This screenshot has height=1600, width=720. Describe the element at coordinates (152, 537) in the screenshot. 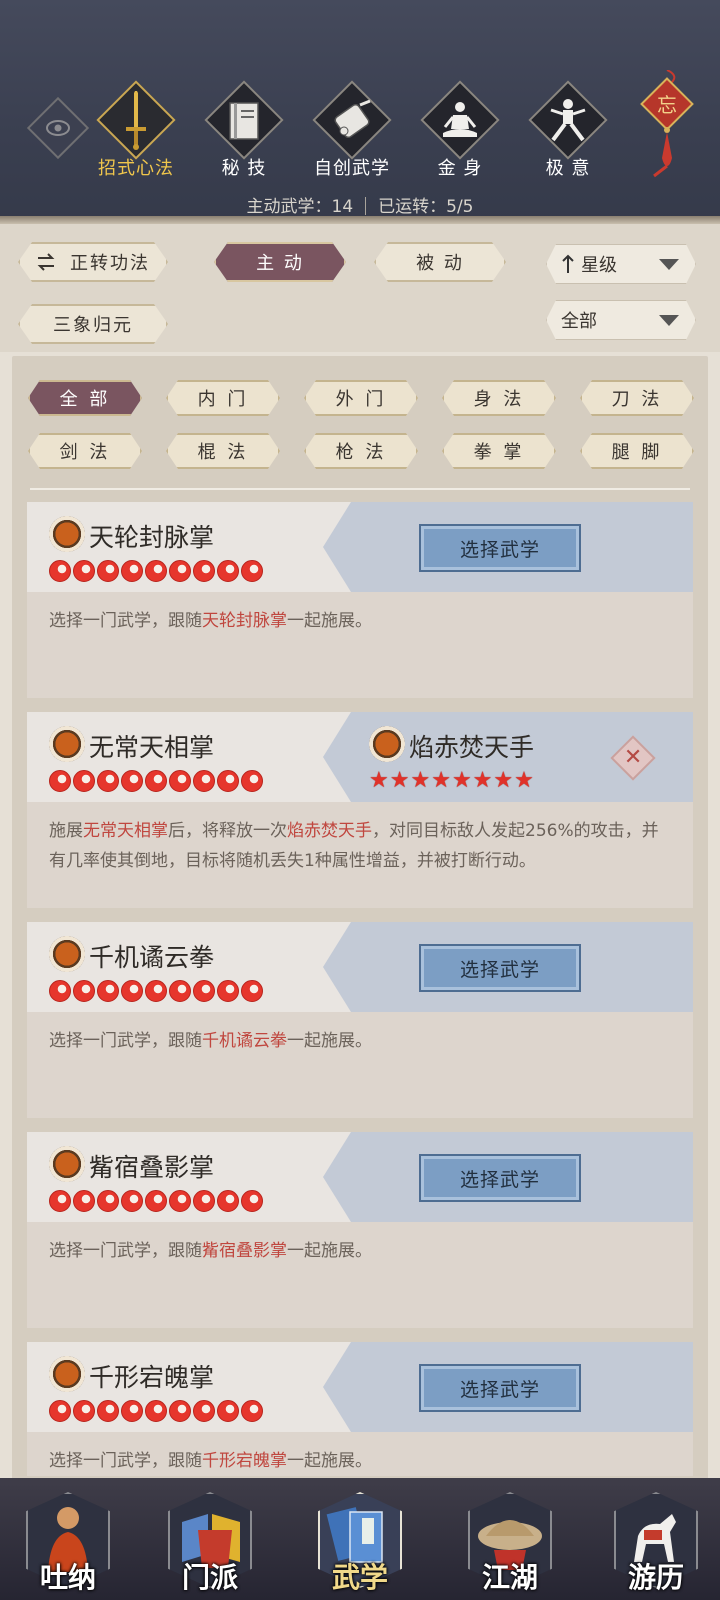

I see `martial-name: 天轮封脉掌` at that location.